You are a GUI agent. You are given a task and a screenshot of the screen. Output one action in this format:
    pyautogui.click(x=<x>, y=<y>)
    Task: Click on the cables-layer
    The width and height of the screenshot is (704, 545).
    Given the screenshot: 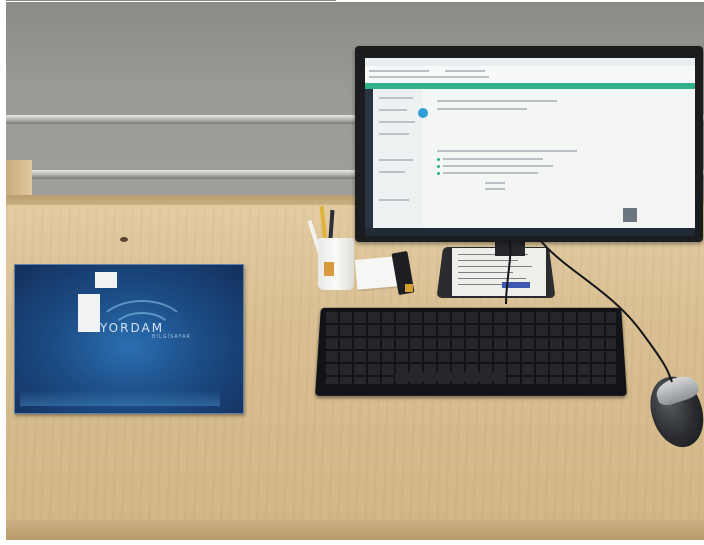 What is the action you would take?
    pyautogui.click(x=589, y=311)
    